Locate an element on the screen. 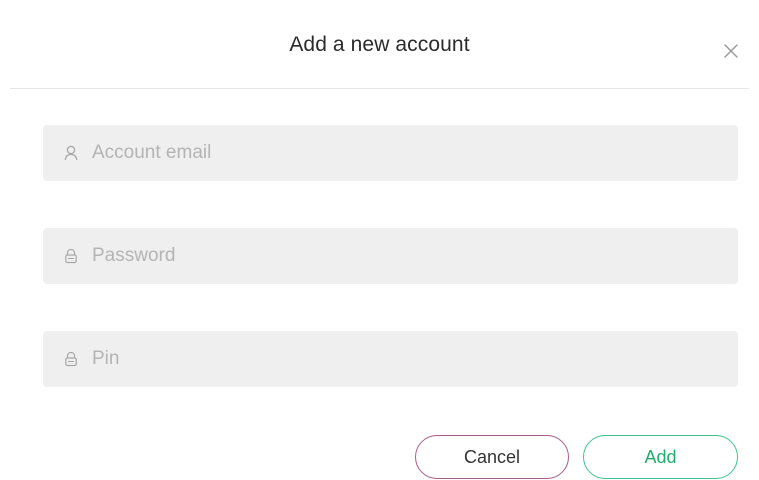 The width and height of the screenshot is (759, 480). pin-field is located at coordinates (390, 359).